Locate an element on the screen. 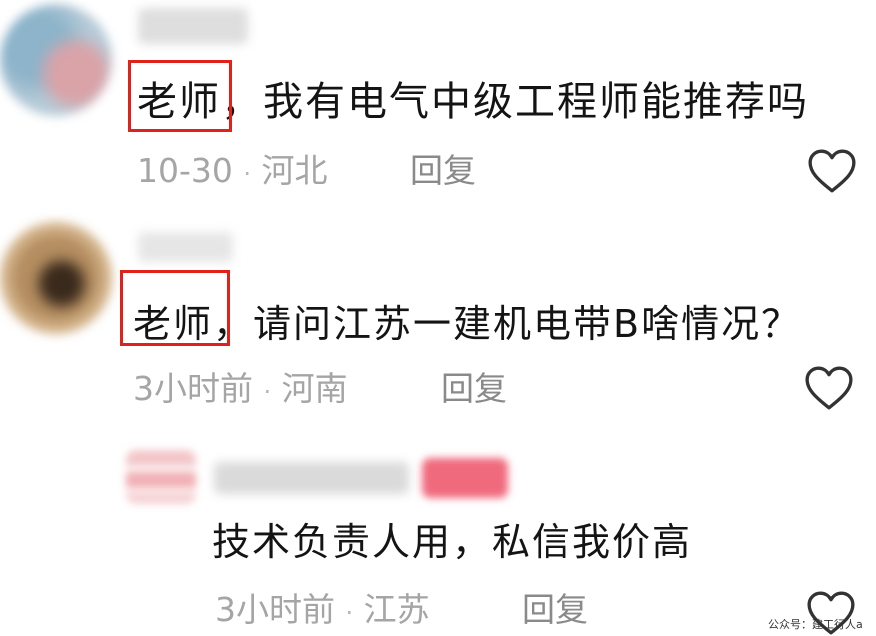 The image size is (876, 636). comment-meta: 3小时前 · 江苏 is located at coordinates (322, 611).